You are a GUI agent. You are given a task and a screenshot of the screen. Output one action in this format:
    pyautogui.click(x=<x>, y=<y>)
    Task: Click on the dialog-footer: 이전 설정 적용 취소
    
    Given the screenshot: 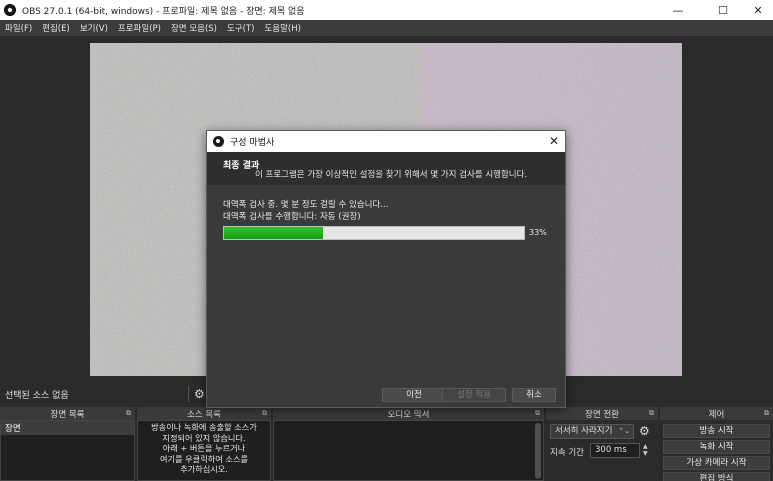 What is the action you would take?
    pyautogui.click(x=386, y=396)
    